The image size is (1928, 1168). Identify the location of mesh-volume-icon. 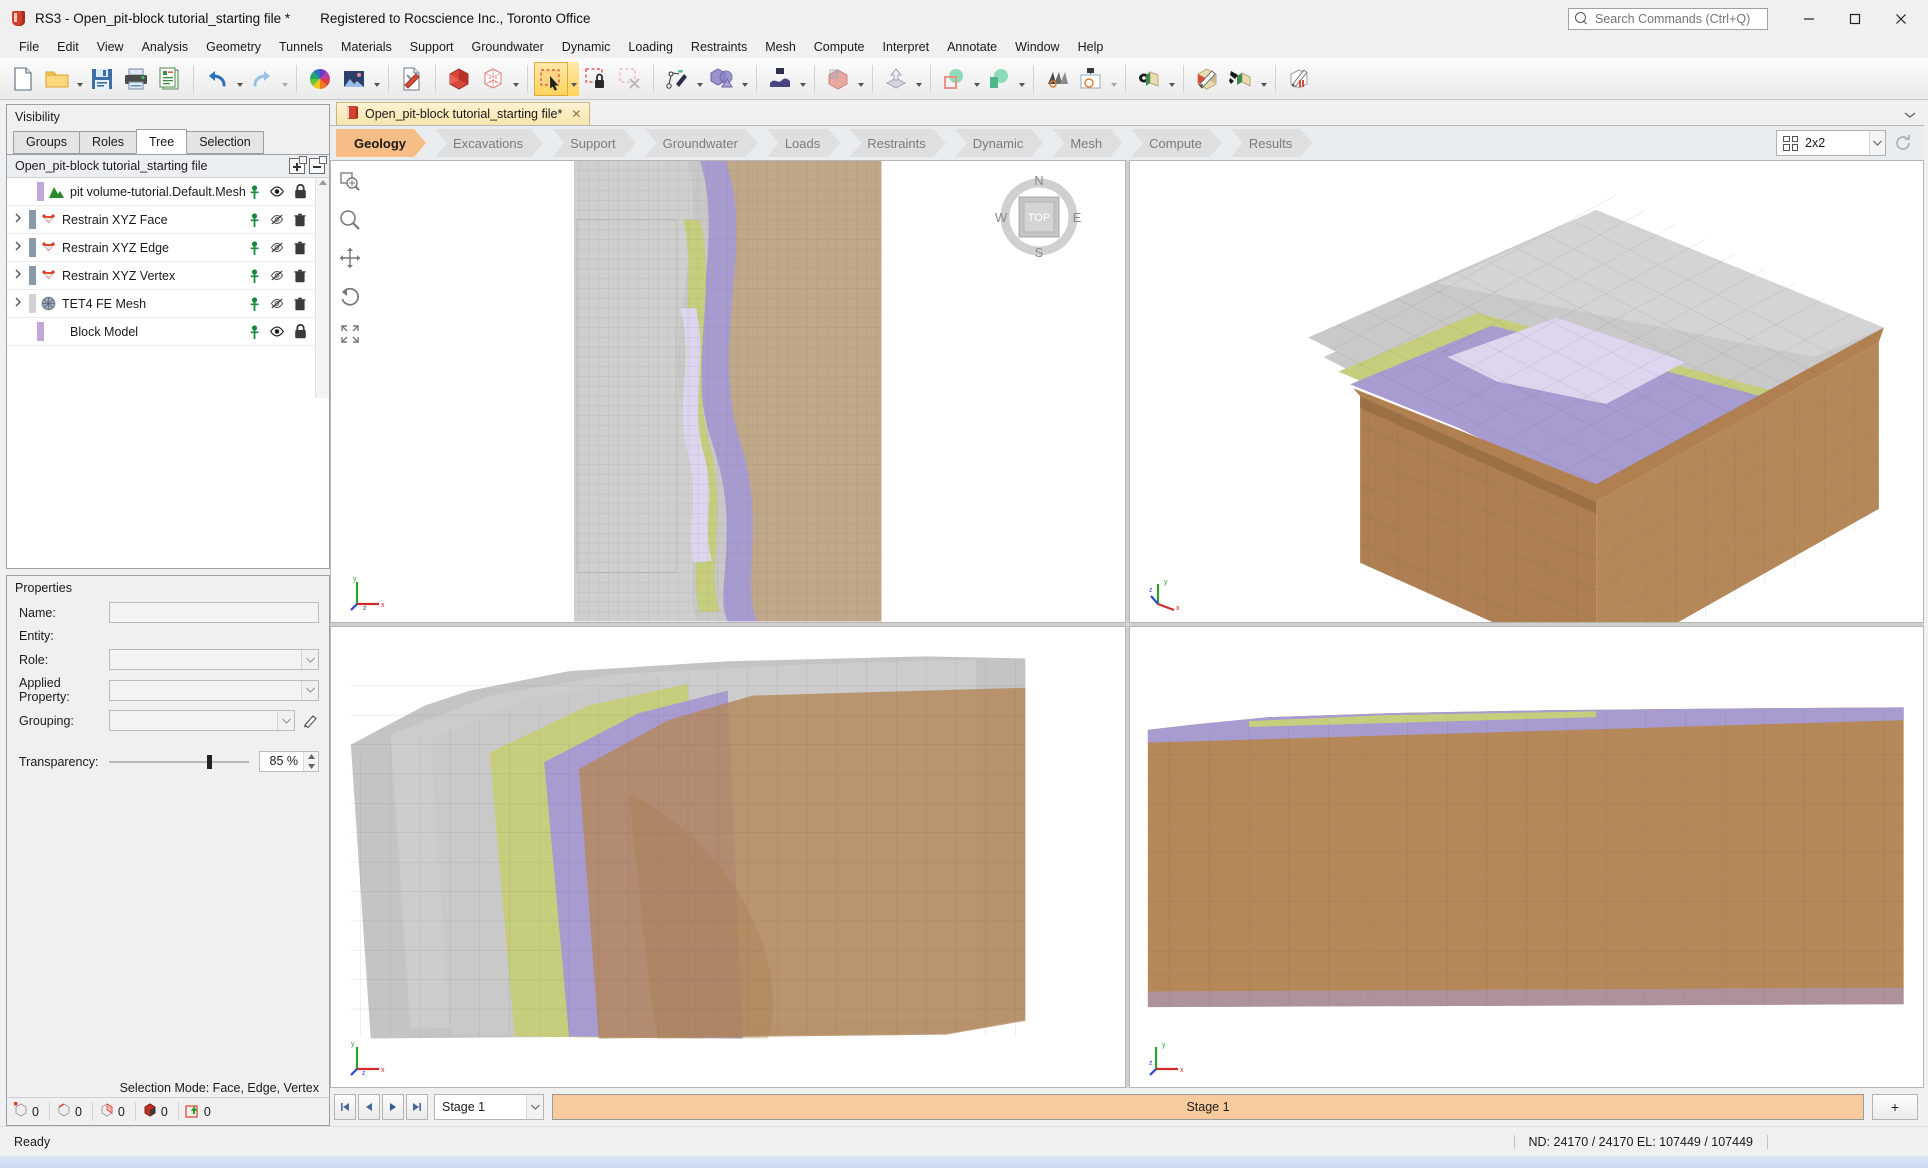
(838, 79).